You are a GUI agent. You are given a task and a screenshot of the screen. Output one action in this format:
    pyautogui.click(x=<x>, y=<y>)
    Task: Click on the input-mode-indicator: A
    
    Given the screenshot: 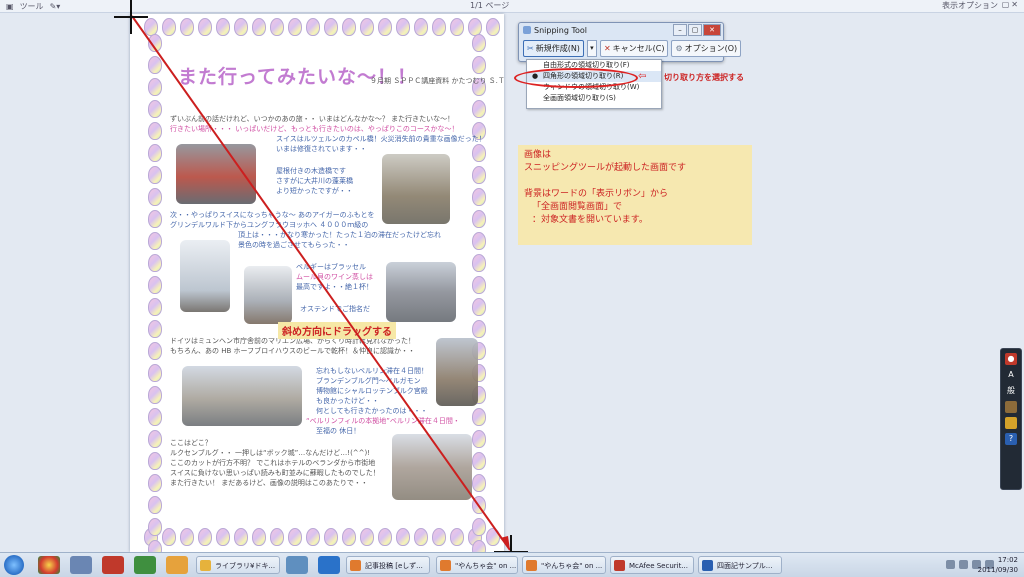 What is the action you would take?
    pyautogui.click(x=1011, y=375)
    